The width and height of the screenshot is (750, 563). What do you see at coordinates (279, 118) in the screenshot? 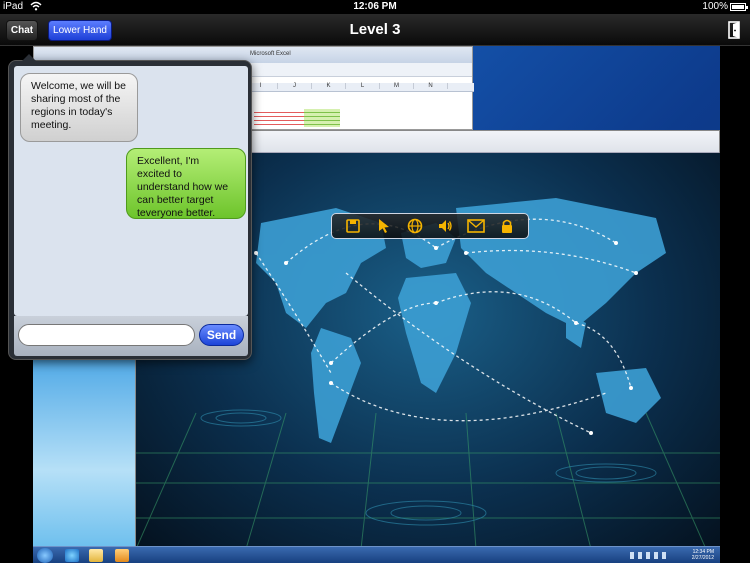
I see `excel-red-rows` at bounding box center [279, 118].